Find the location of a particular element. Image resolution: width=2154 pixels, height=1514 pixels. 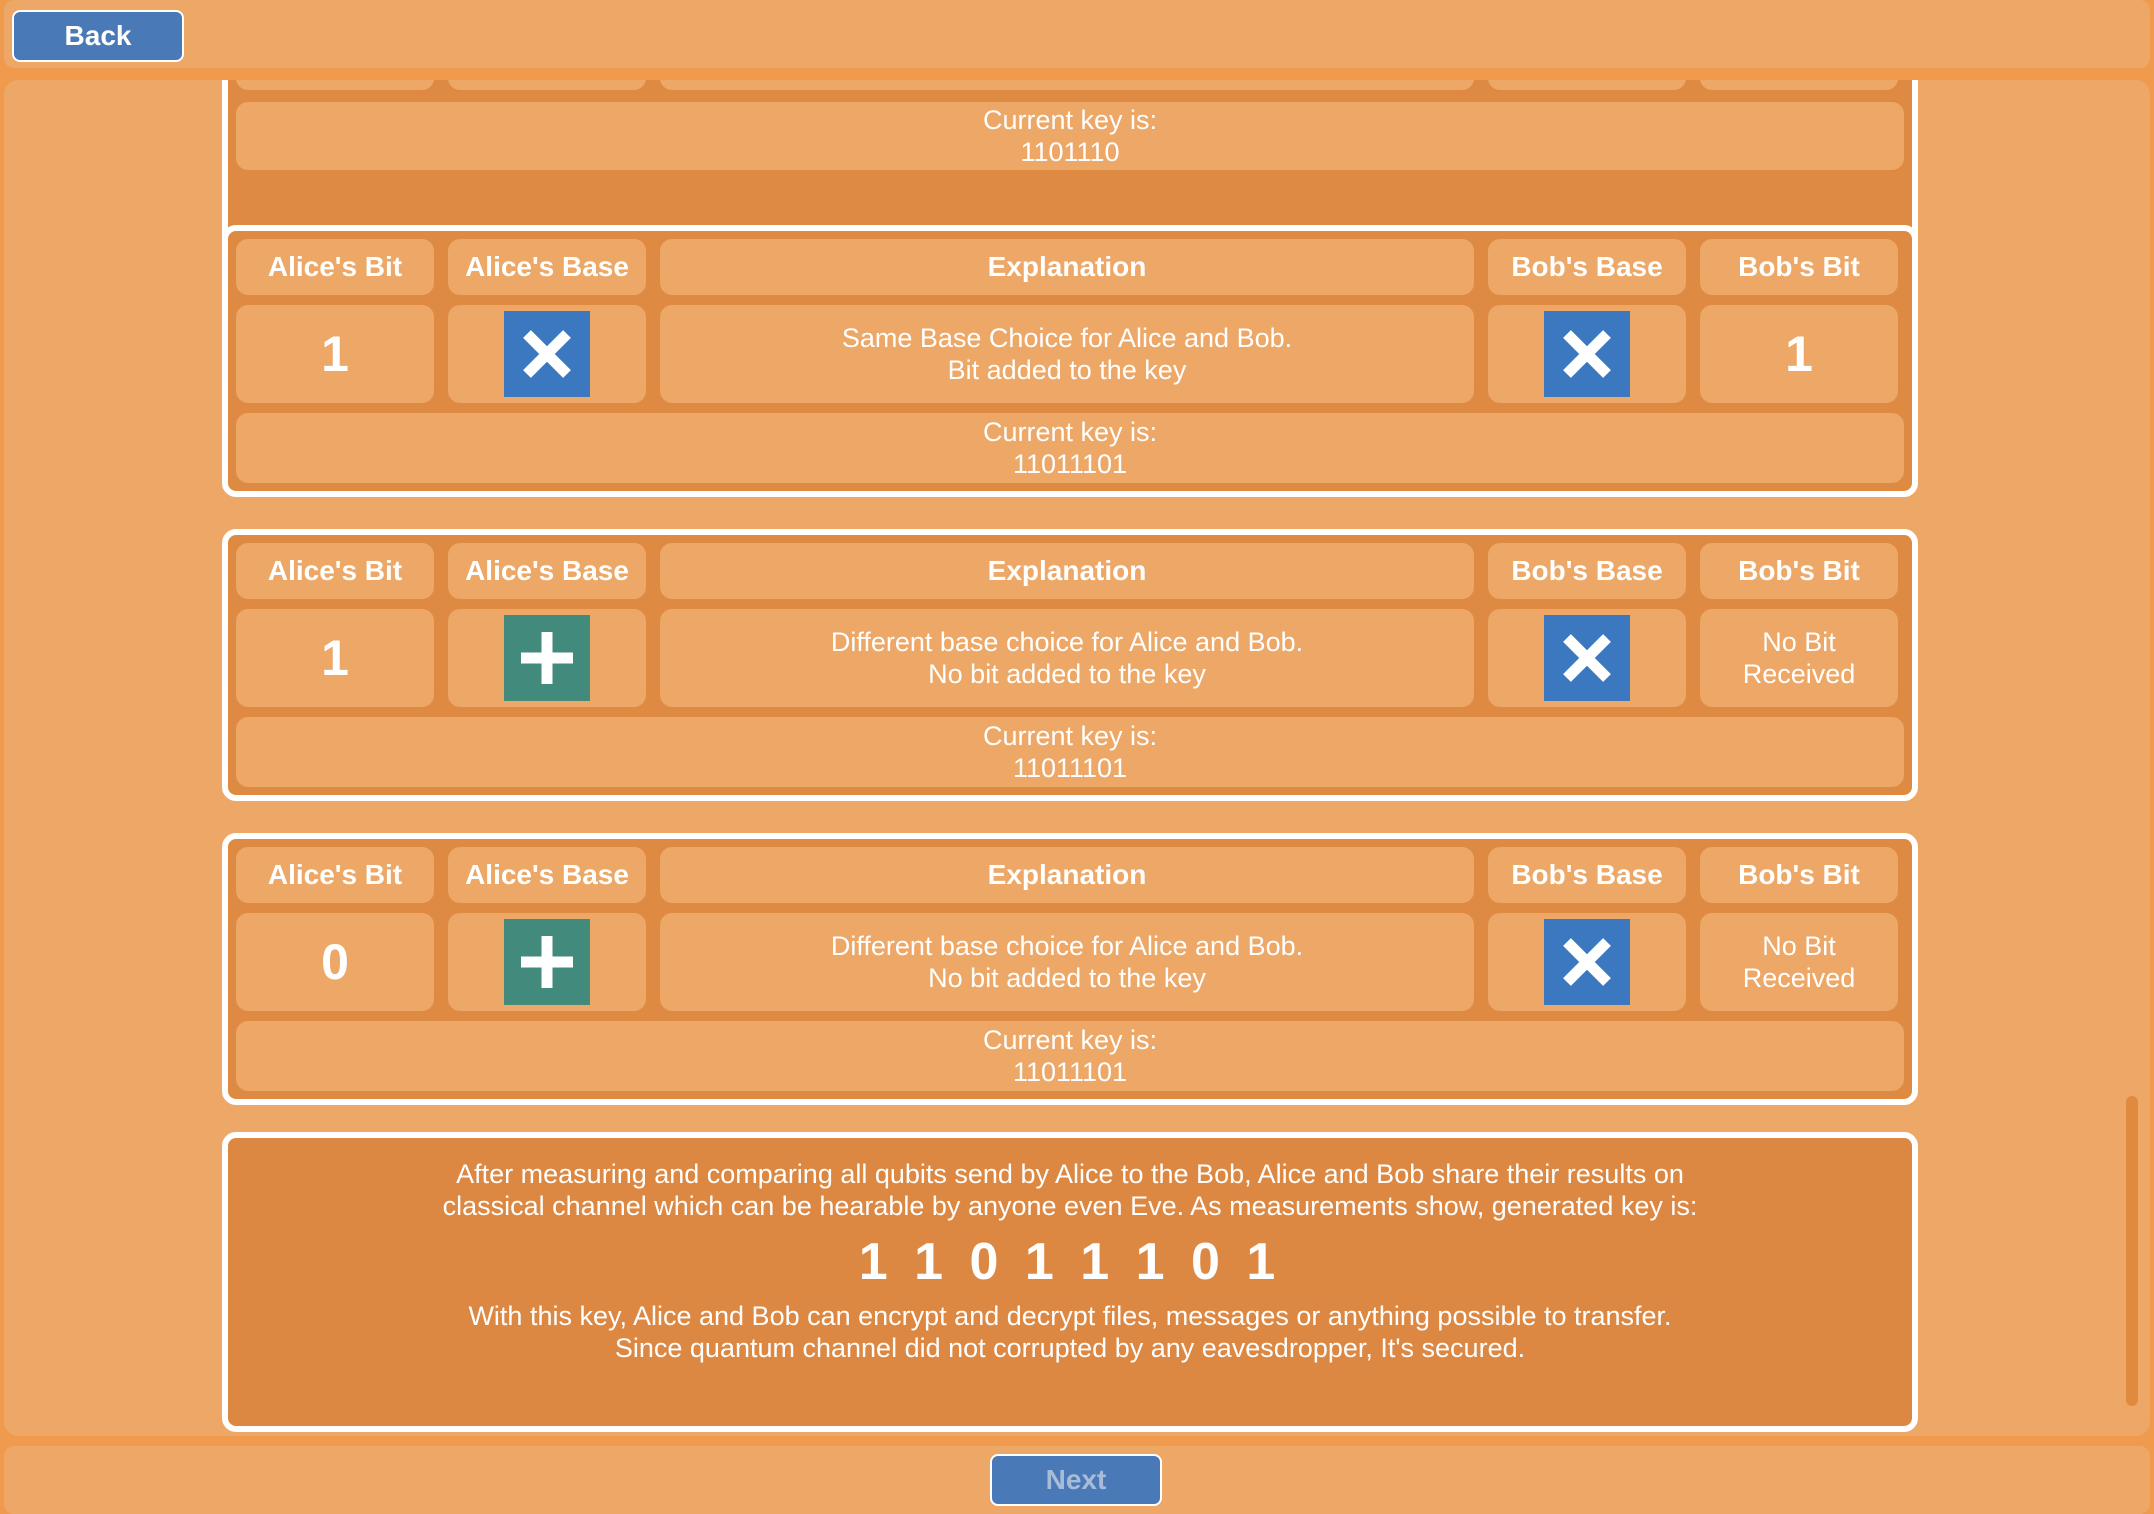

alice-bit-value: 0 is located at coordinates (335, 962).